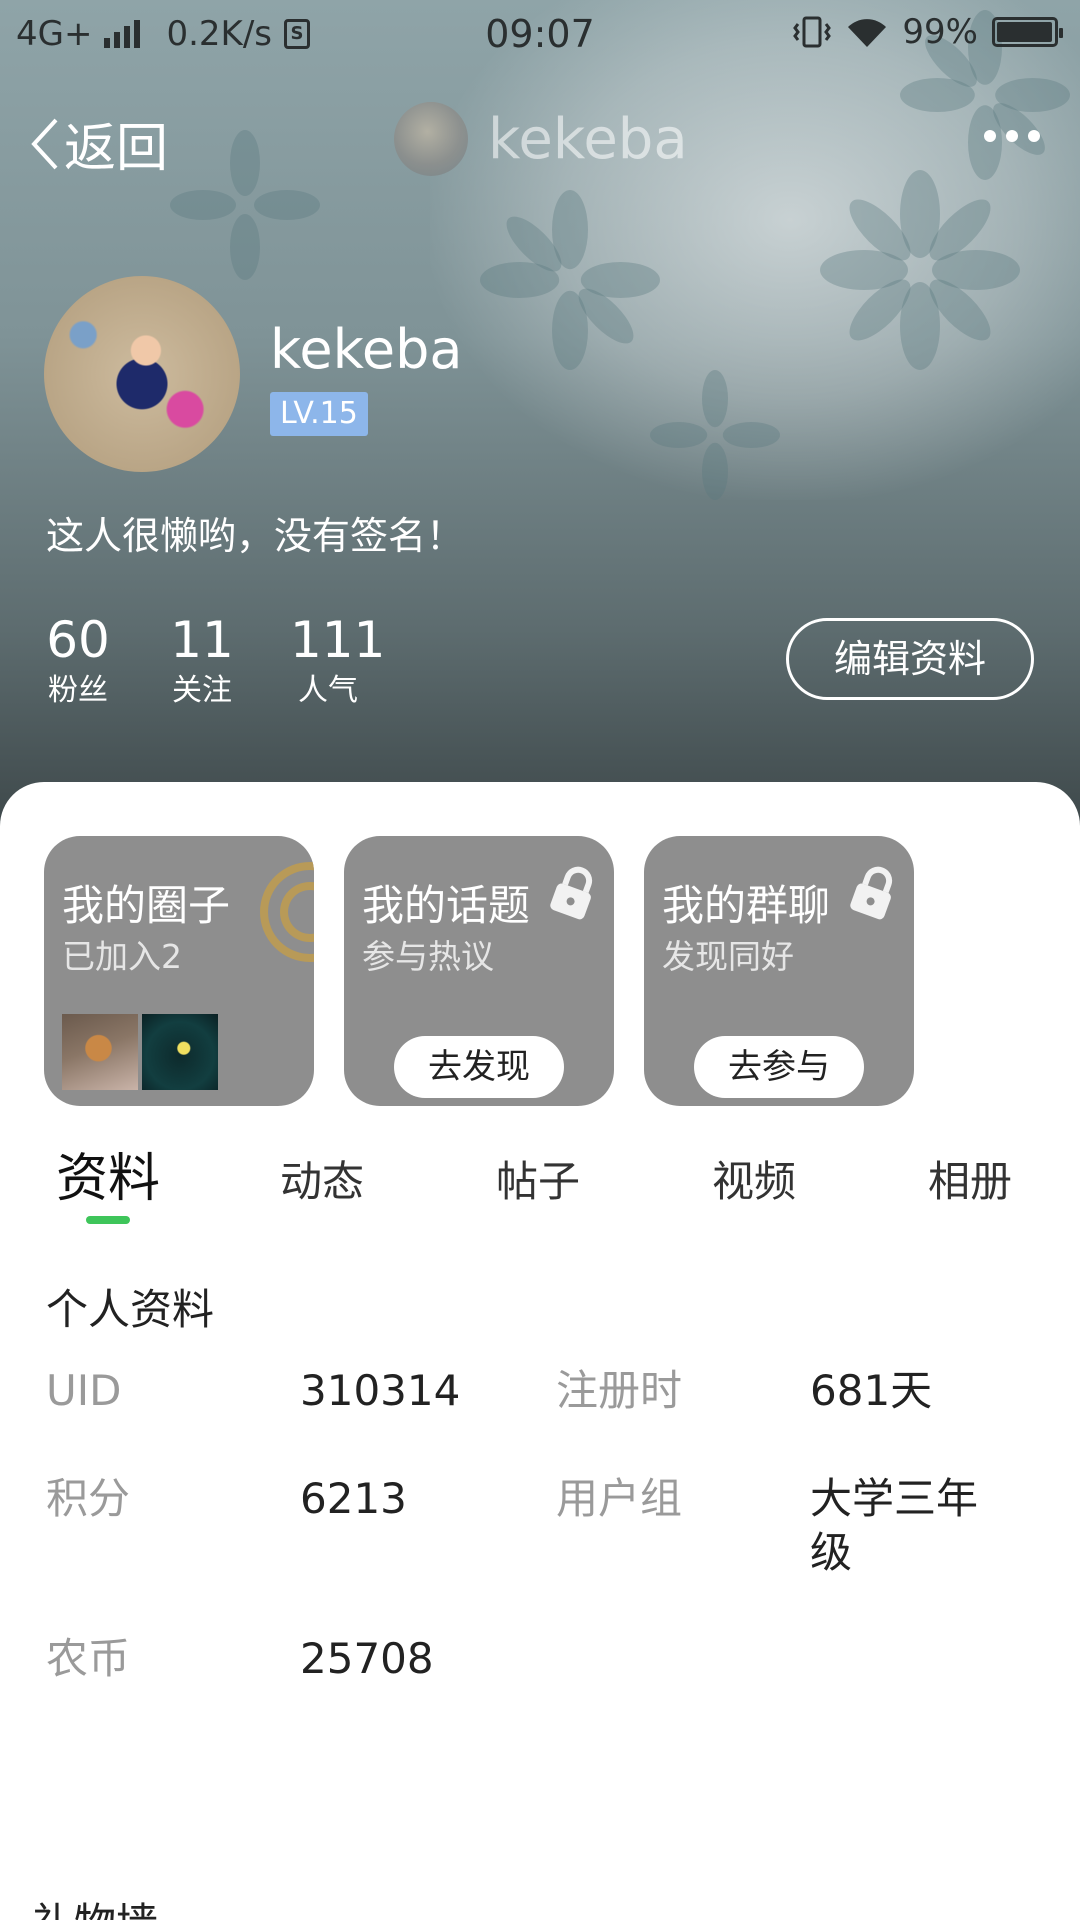 This screenshot has height=1920, width=1080. I want to click on card-subtitle: 发现同好, so click(728, 956).